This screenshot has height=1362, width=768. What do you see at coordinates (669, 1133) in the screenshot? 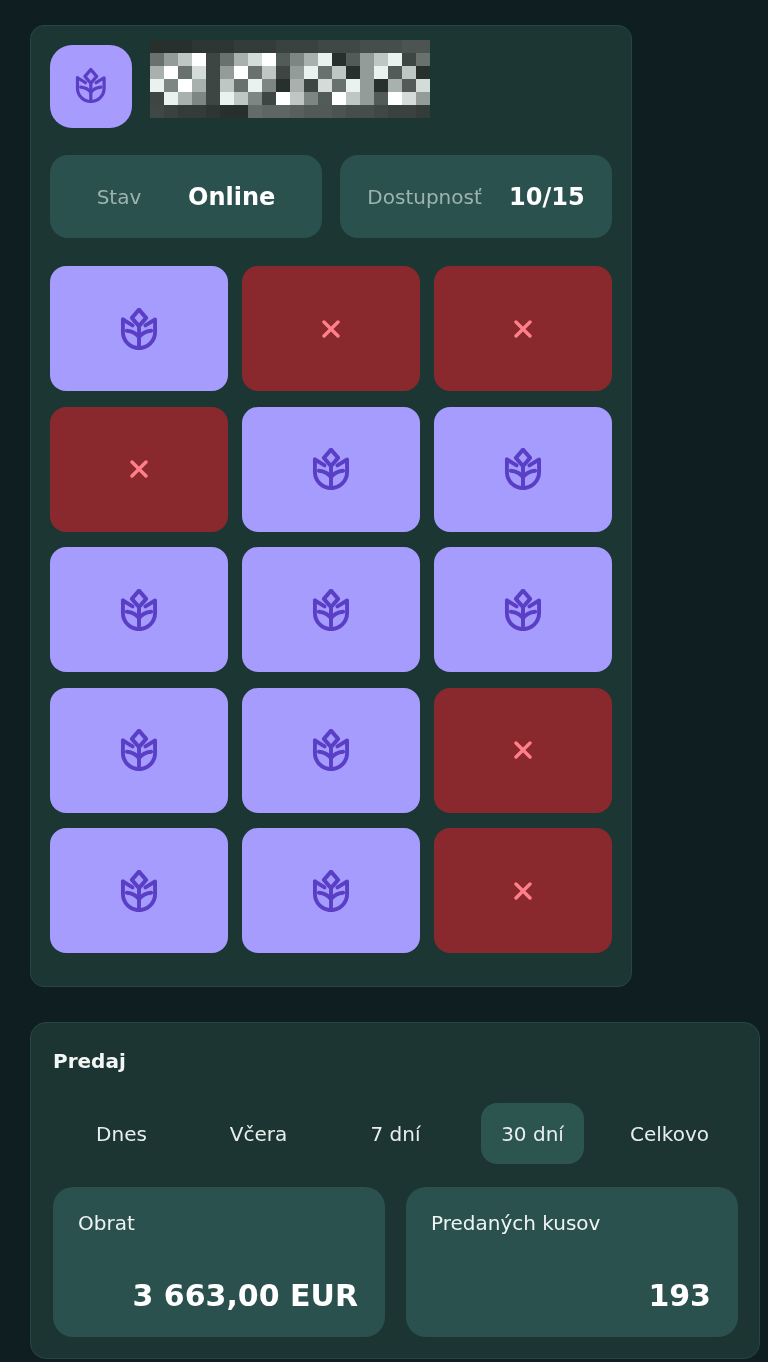
I see `period-tab: Celkovo` at bounding box center [669, 1133].